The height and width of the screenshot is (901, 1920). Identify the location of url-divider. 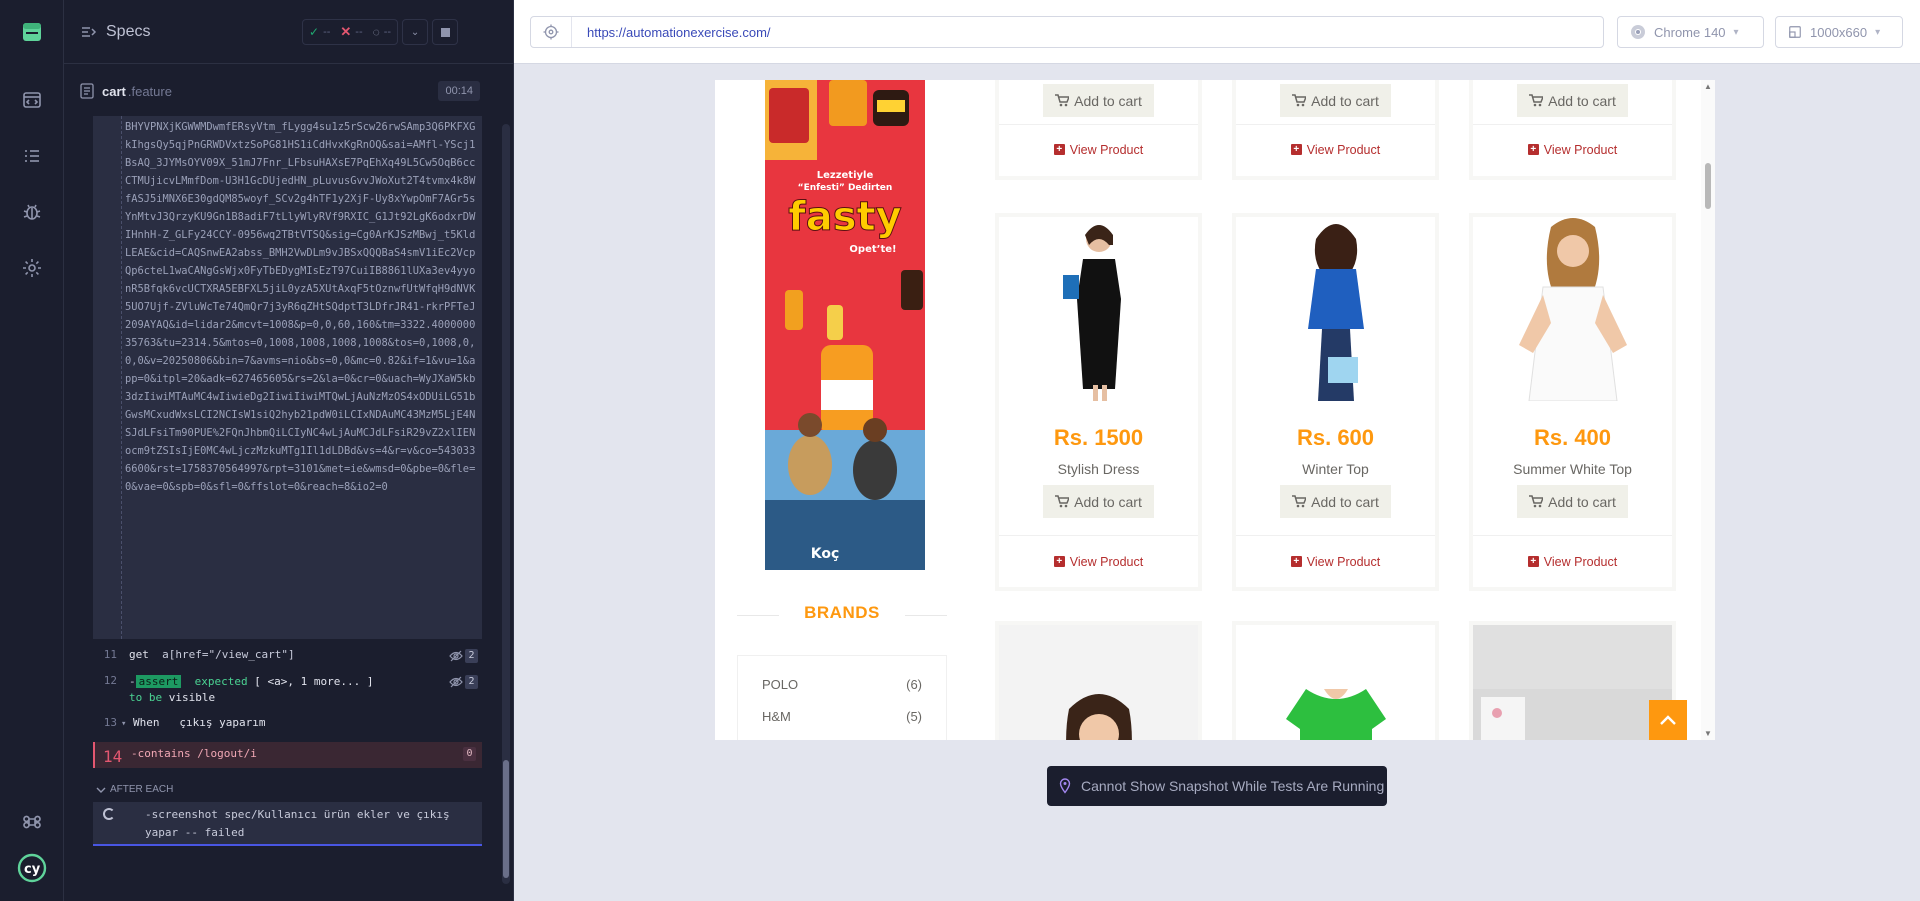
(571, 32).